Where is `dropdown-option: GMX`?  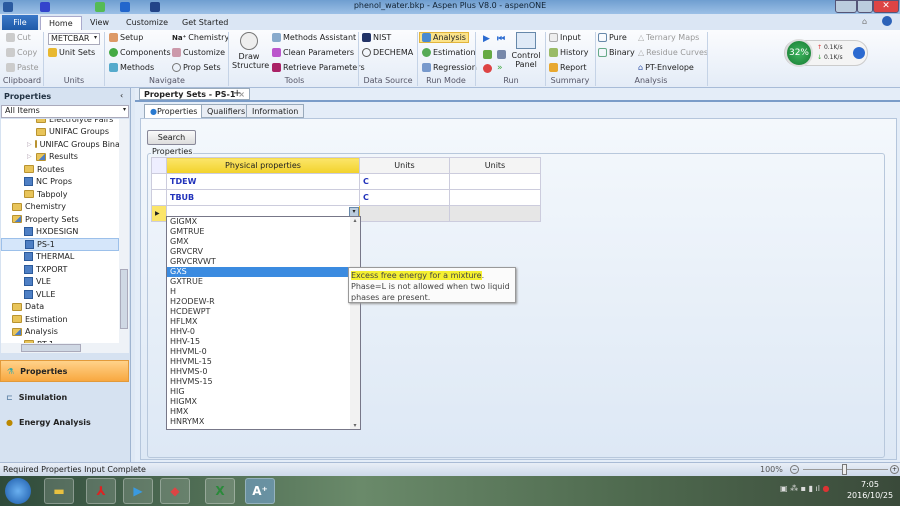
dropdown-option: GMX is located at coordinates (263, 242).